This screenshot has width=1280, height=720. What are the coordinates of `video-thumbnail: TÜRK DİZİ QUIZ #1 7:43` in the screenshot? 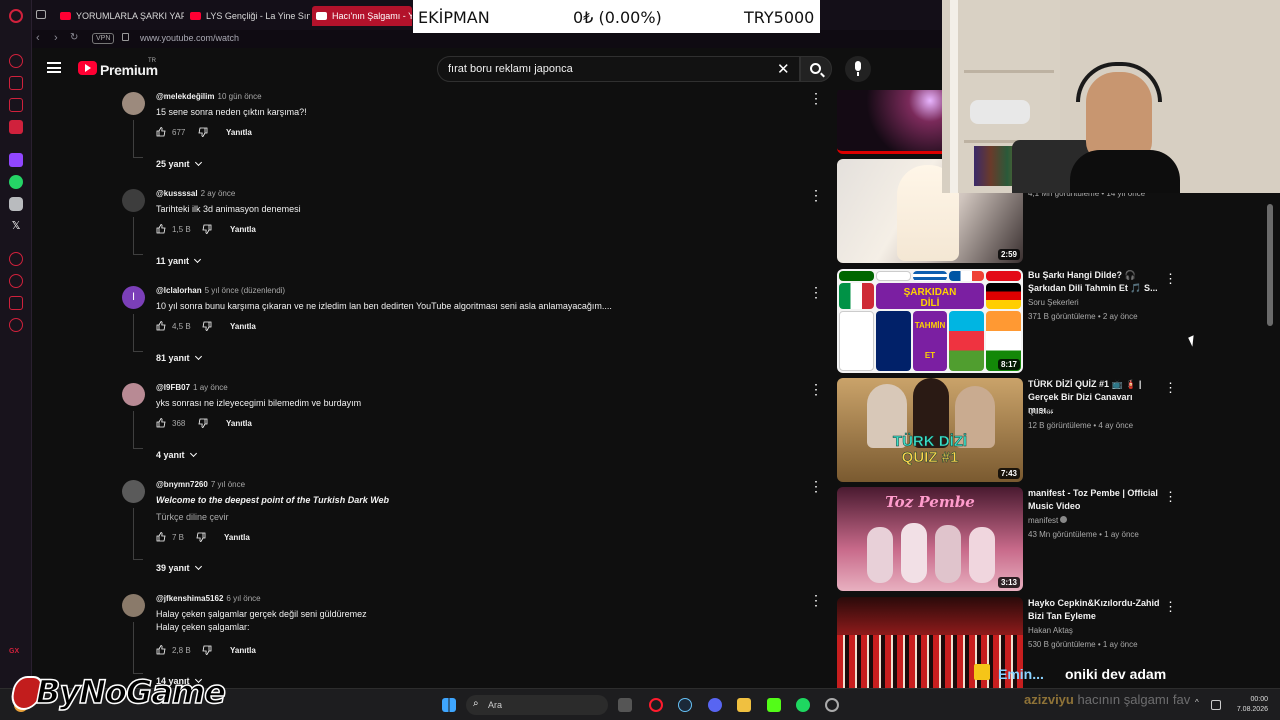 It's located at (930, 430).